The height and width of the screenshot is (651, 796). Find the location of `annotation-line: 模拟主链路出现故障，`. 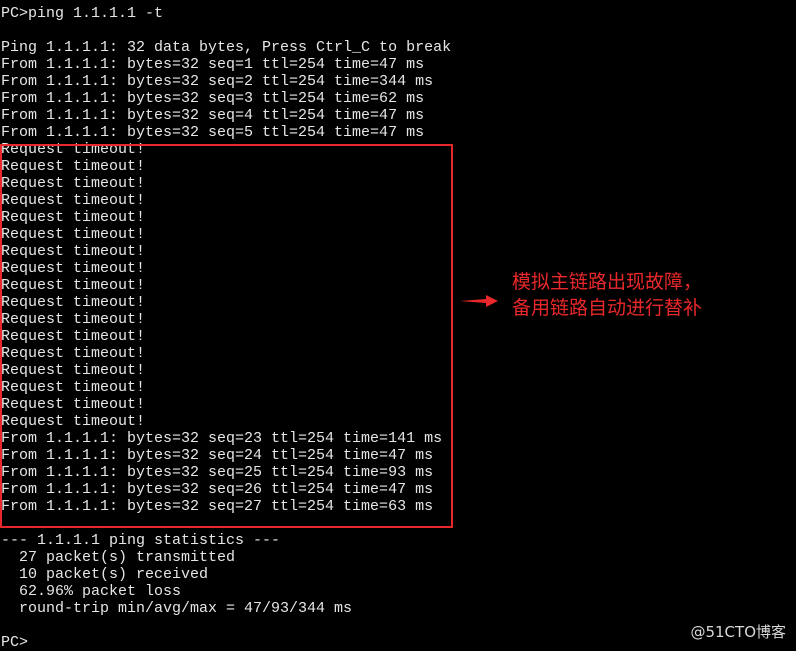

annotation-line: 模拟主链路出现故障， is located at coordinates (607, 282).